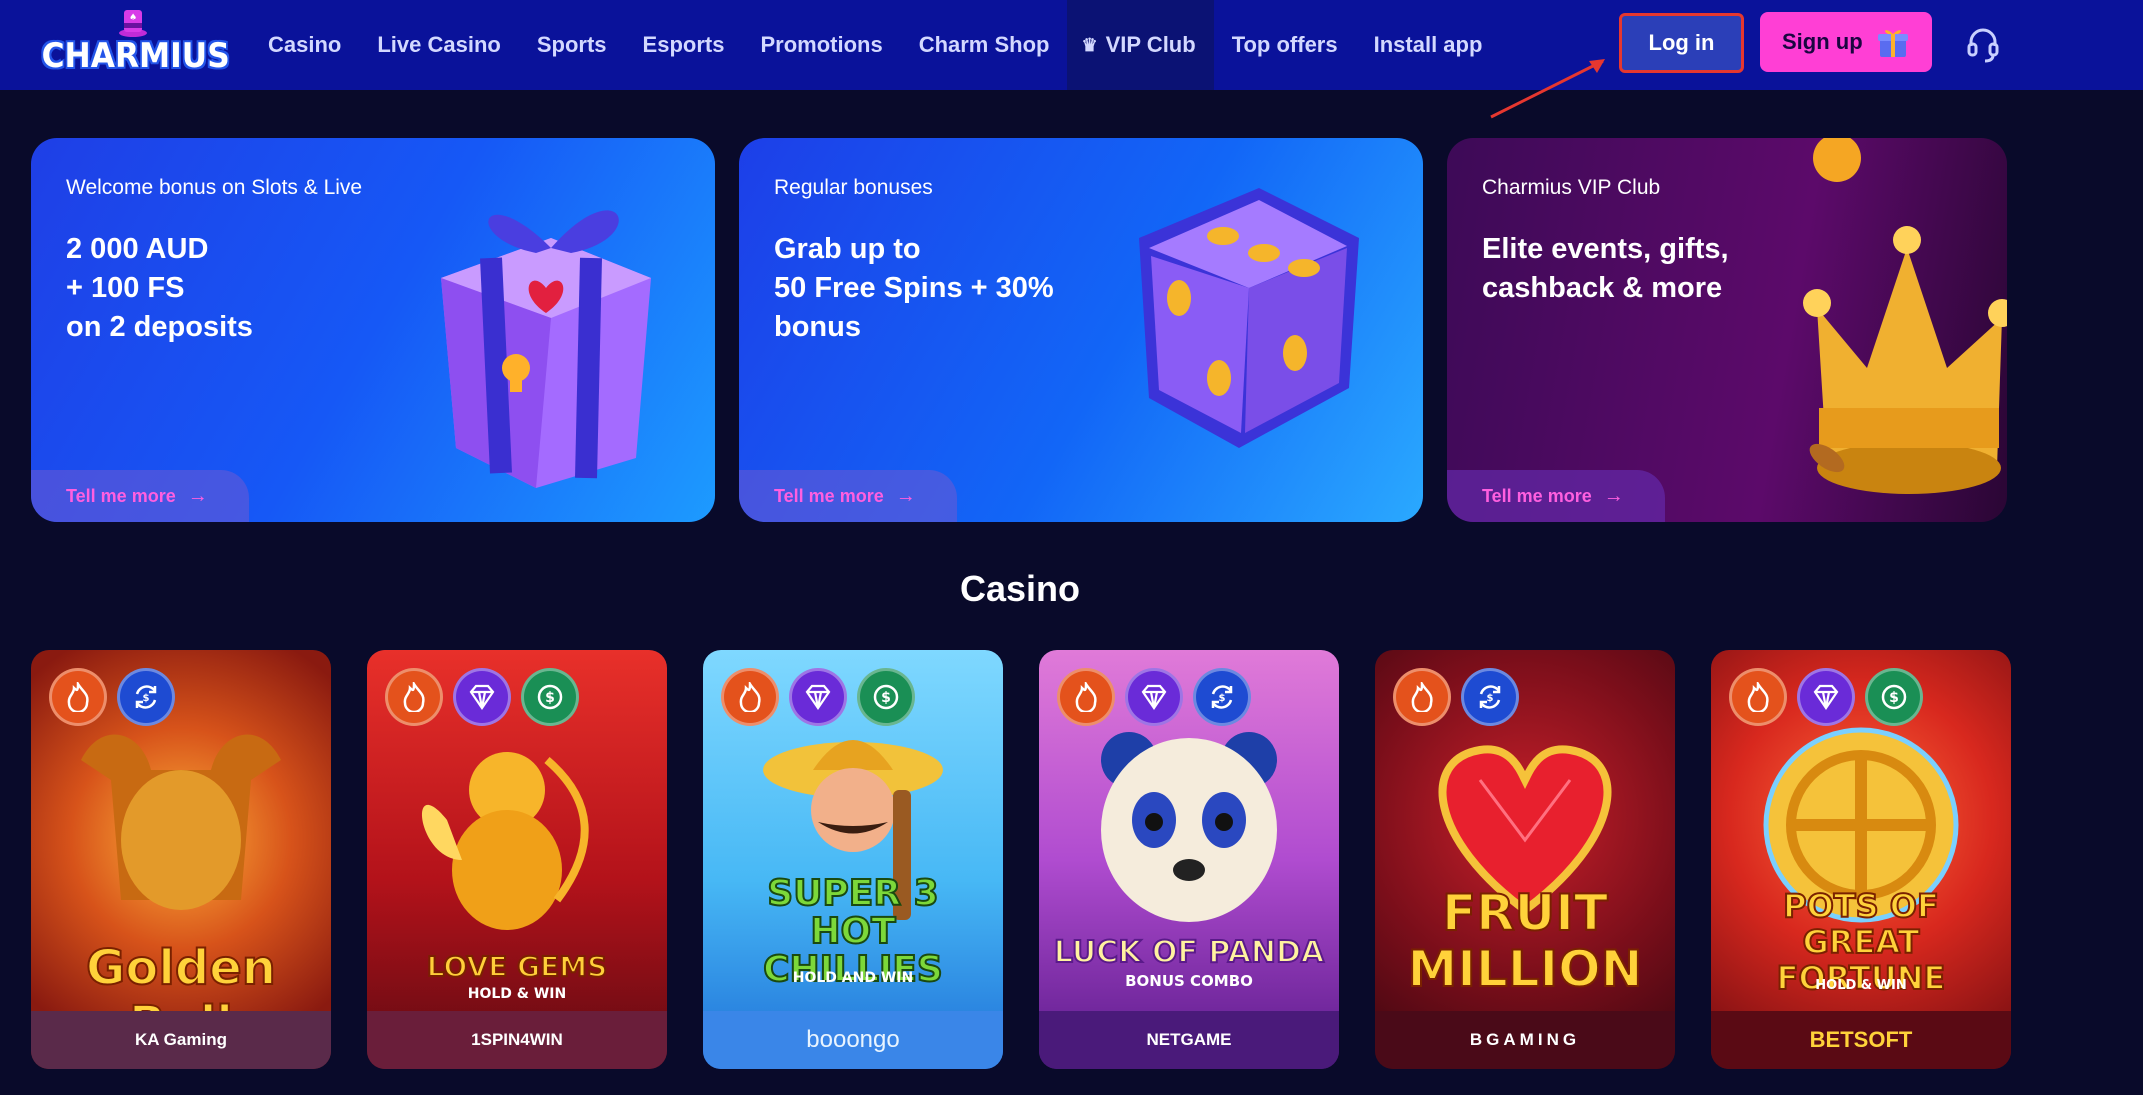  I want to click on promo-headline: Elite events, gifts, cashback & more, so click(1605, 268).